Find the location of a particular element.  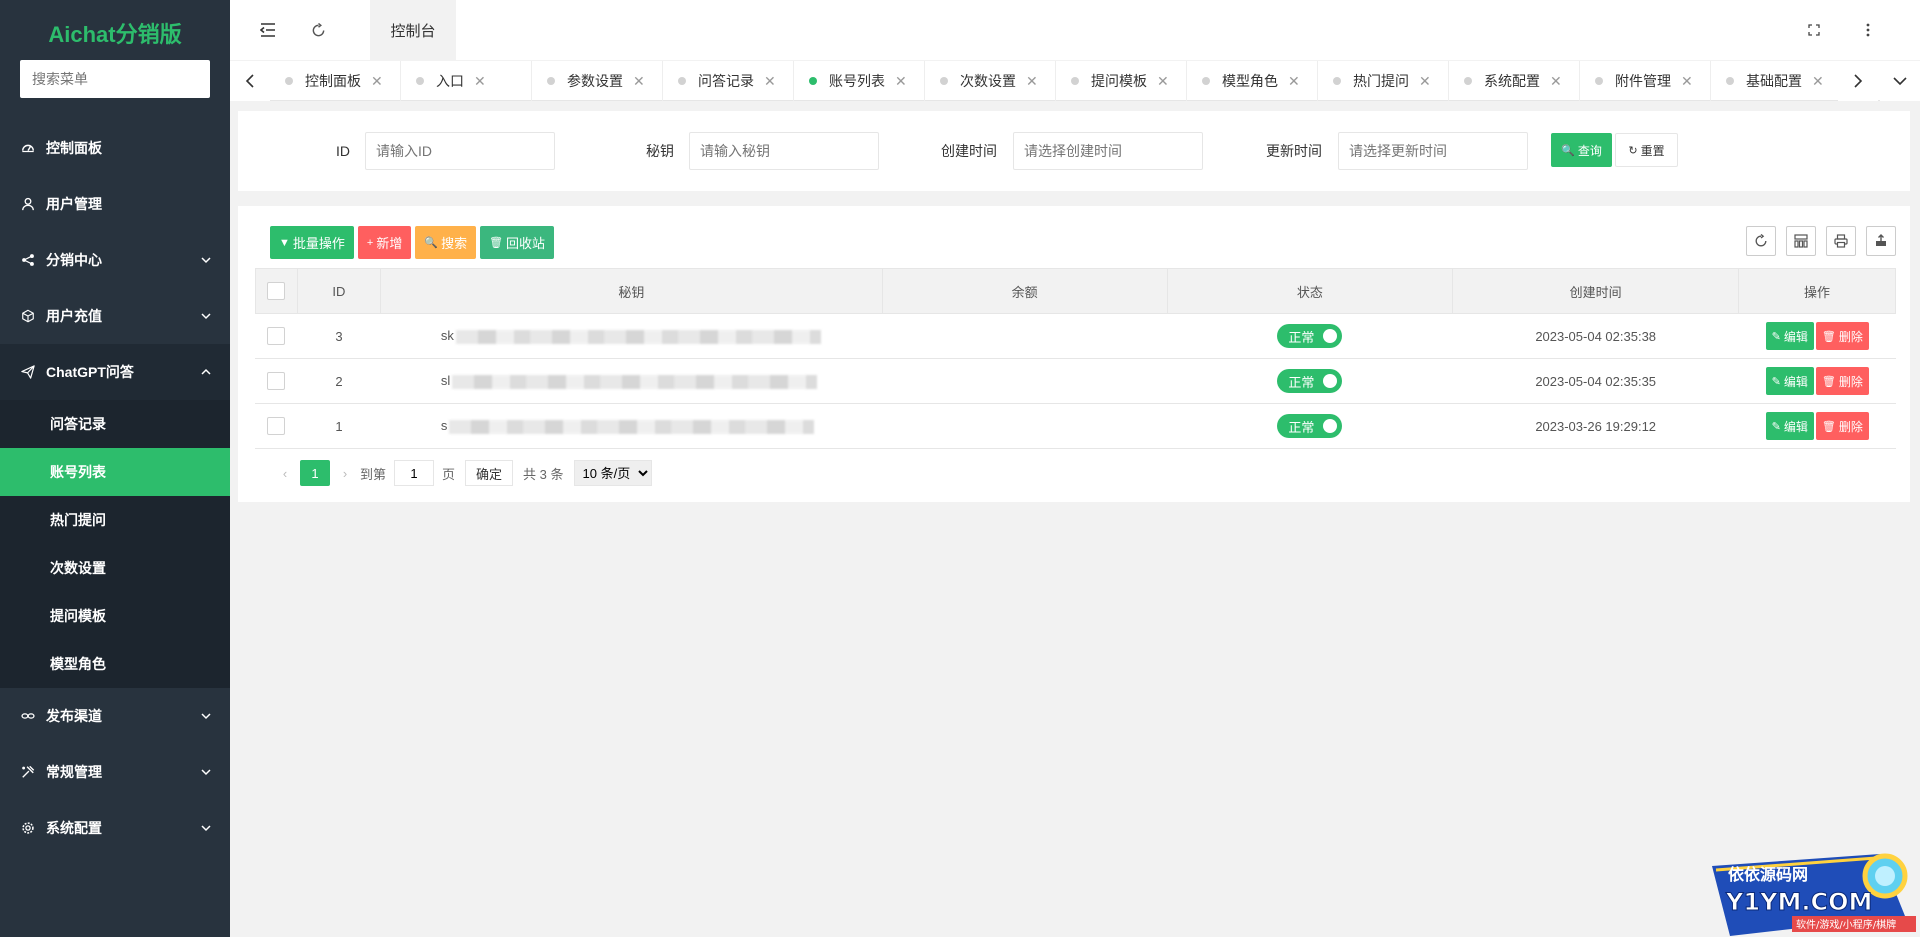

created-time-label: 创建时间 is located at coordinates (969, 151).